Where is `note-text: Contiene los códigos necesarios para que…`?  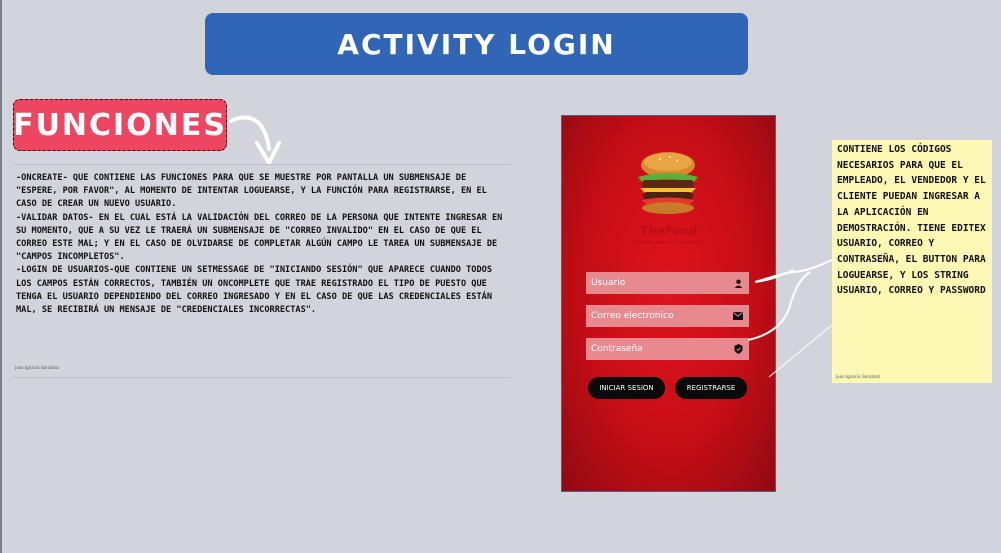 note-text: Contiene los códigos necesarios para que… is located at coordinates (911, 220).